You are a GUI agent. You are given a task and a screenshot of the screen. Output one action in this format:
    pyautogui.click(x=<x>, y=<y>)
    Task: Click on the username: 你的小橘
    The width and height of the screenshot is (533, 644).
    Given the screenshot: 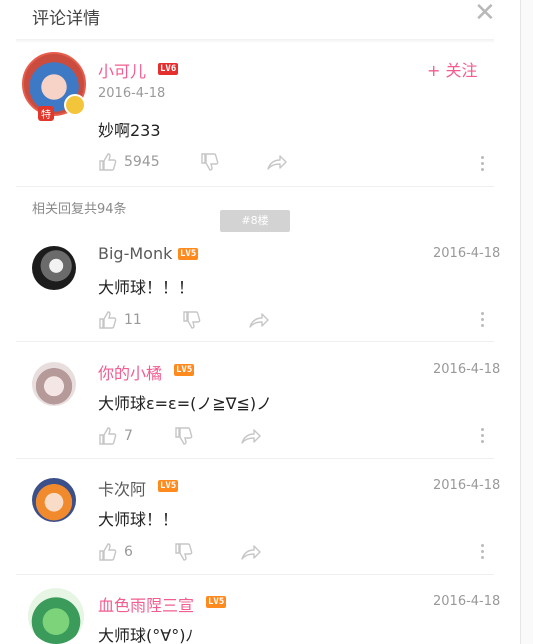 What is the action you would take?
    pyautogui.click(x=130, y=372)
    